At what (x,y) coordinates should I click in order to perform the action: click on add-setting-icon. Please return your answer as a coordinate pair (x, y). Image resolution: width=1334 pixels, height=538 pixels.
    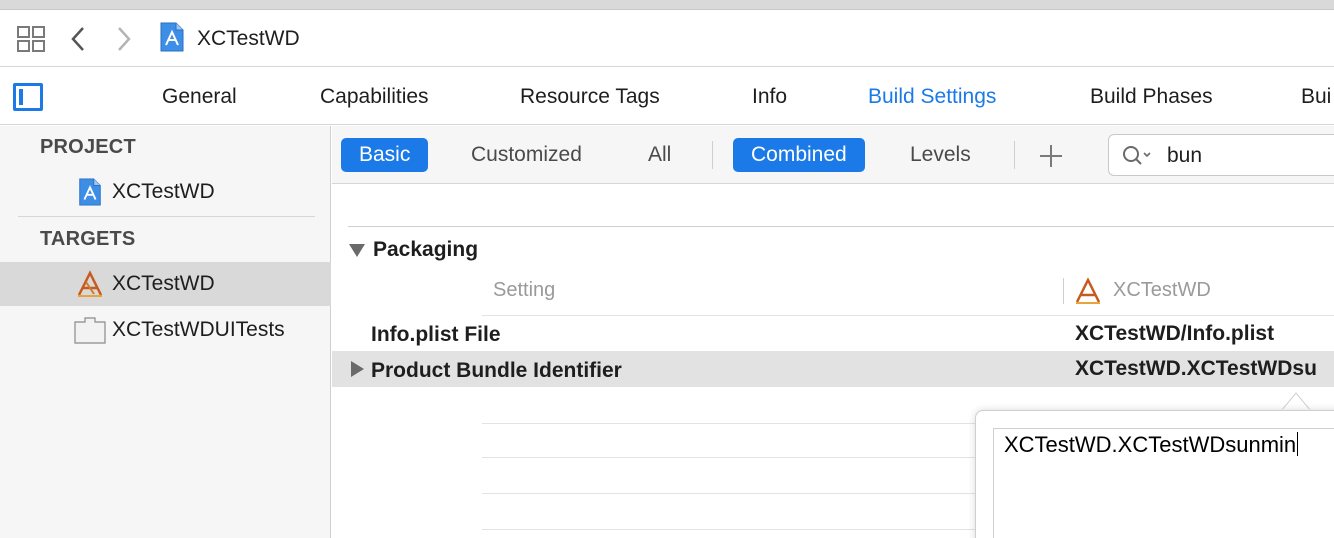
    Looking at the image, I should click on (1051, 156).